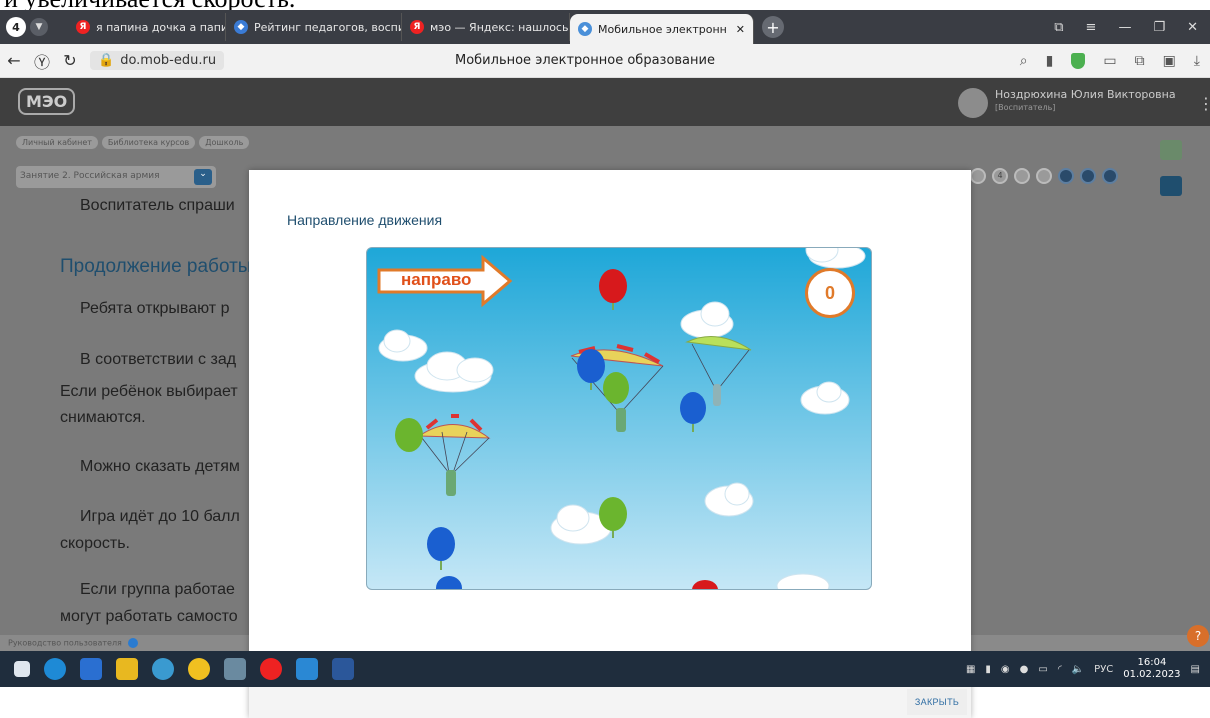 This screenshot has width=1210, height=718. I want to click on clock: 16:04 01.02.2023, so click(1151, 669).